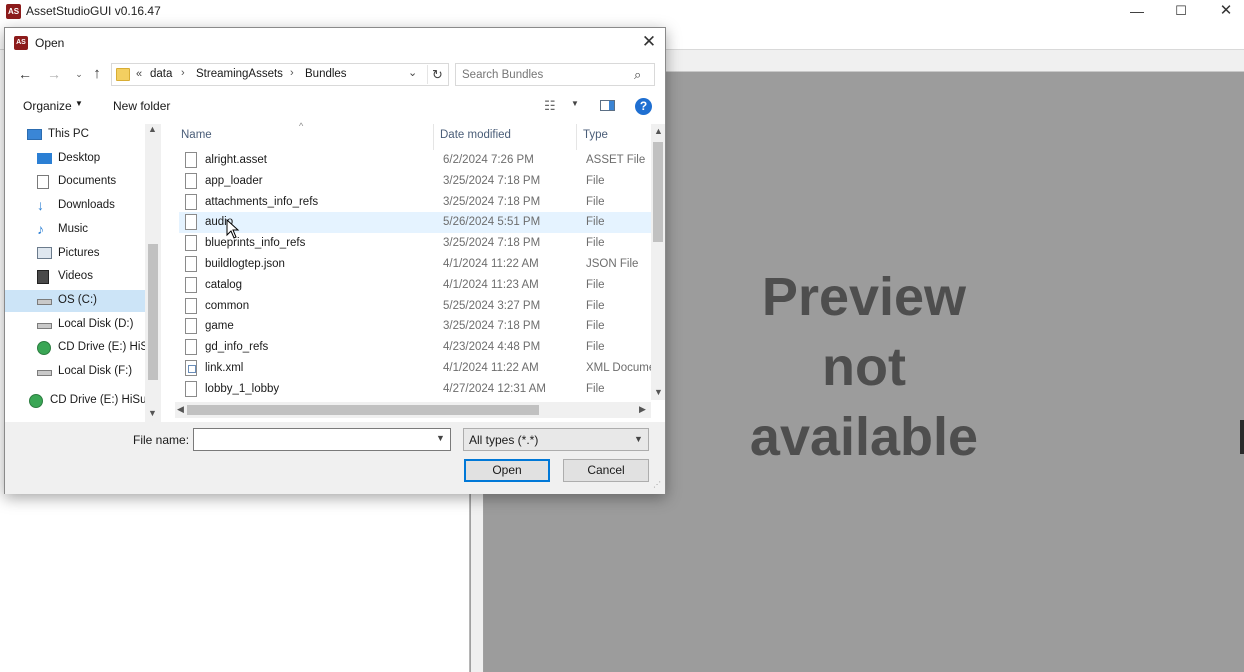 The image size is (1244, 672). Describe the element at coordinates (326, 74) in the screenshot. I see `breadcrumb-bundles: Bundles` at that location.